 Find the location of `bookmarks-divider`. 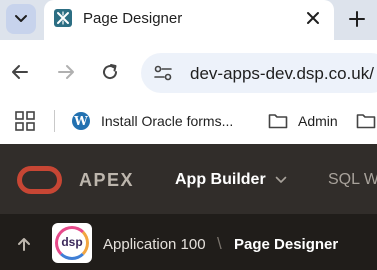

bookmarks-divider is located at coordinates (54, 121).